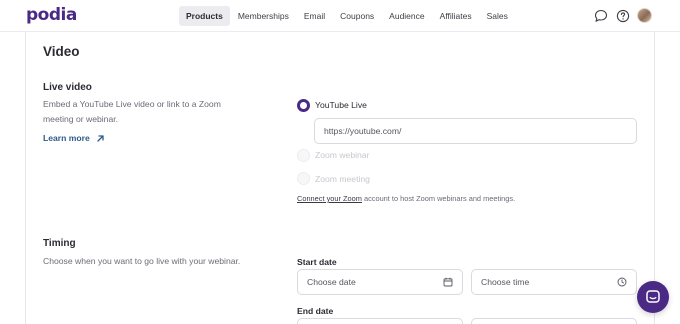 The width and height of the screenshot is (680, 324). I want to click on live-video-heading: Live video, so click(67, 87).